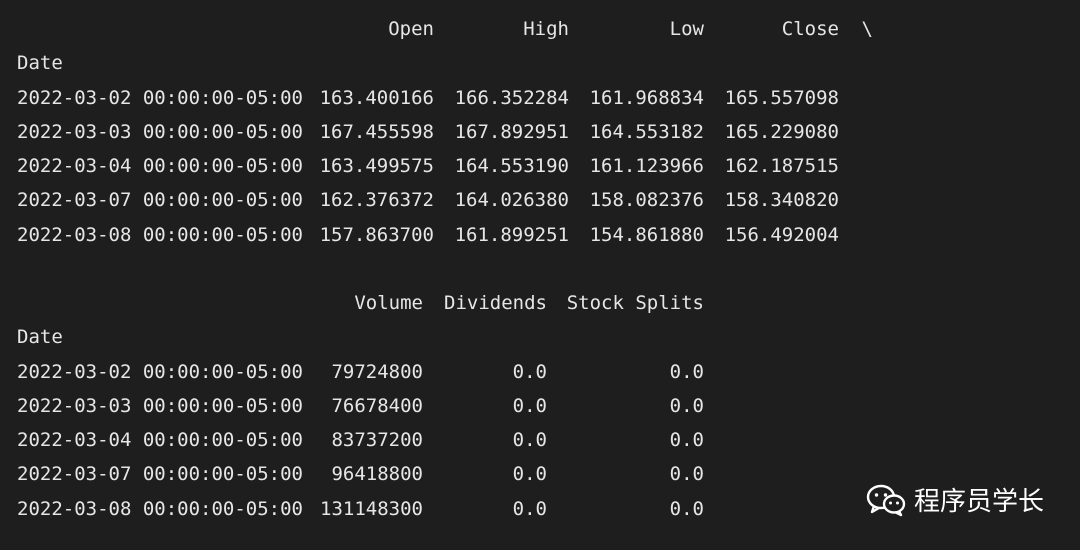 Image resolution: width=1080 pixels, height=550 pixels. I want to click on cell-low: 161.968834, so click(646, 98).